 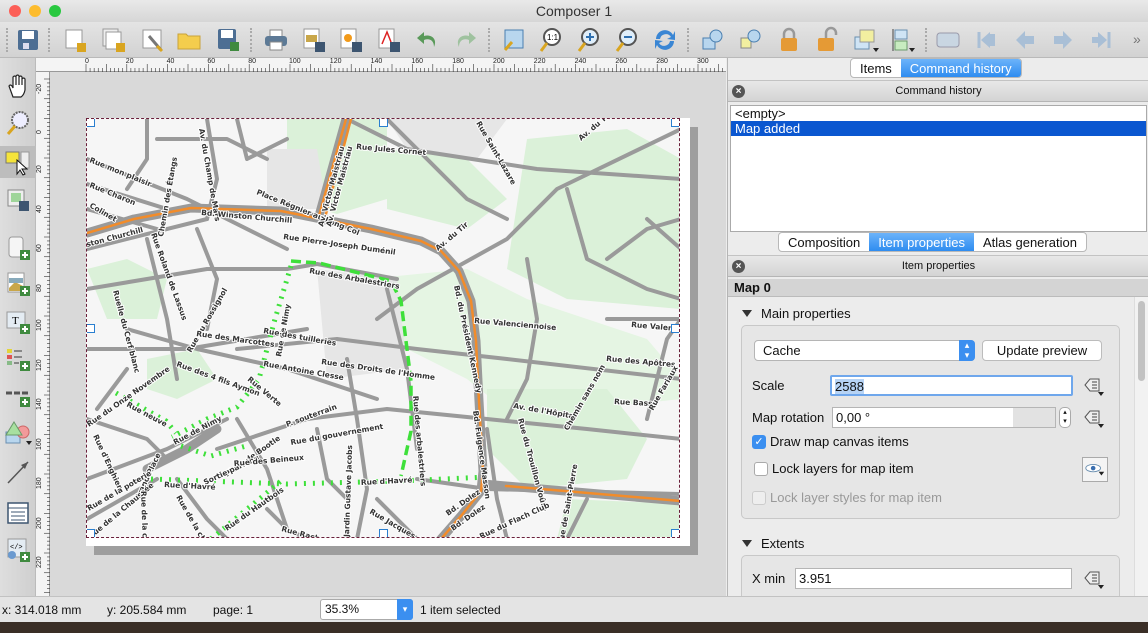 What do you see at coordinates (15, 11) in the screenshot?
I see `close-window-button` at bounding box center [15, 11].